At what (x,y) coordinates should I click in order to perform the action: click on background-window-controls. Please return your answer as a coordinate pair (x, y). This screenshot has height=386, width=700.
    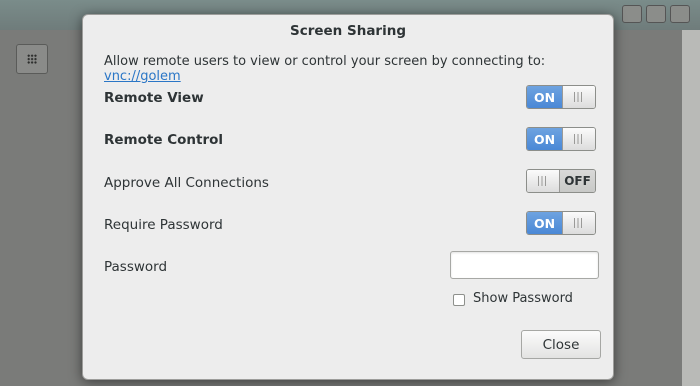
    Looking at the image, I should click on (656, 14).